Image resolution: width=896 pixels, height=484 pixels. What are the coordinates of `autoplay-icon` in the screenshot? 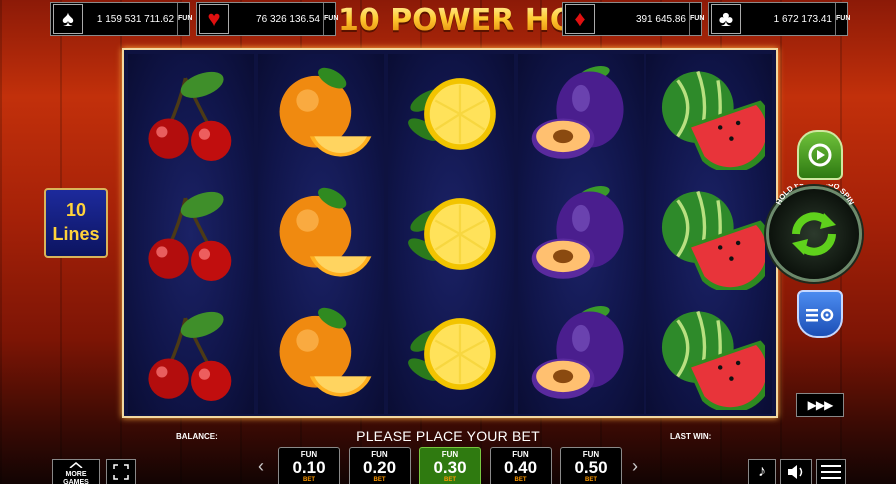 It's located at (820, 155).